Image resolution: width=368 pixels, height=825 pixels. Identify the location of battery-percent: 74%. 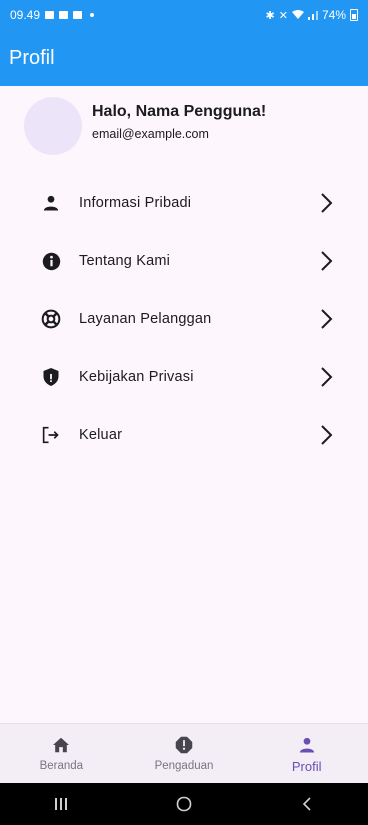
(333, 15).